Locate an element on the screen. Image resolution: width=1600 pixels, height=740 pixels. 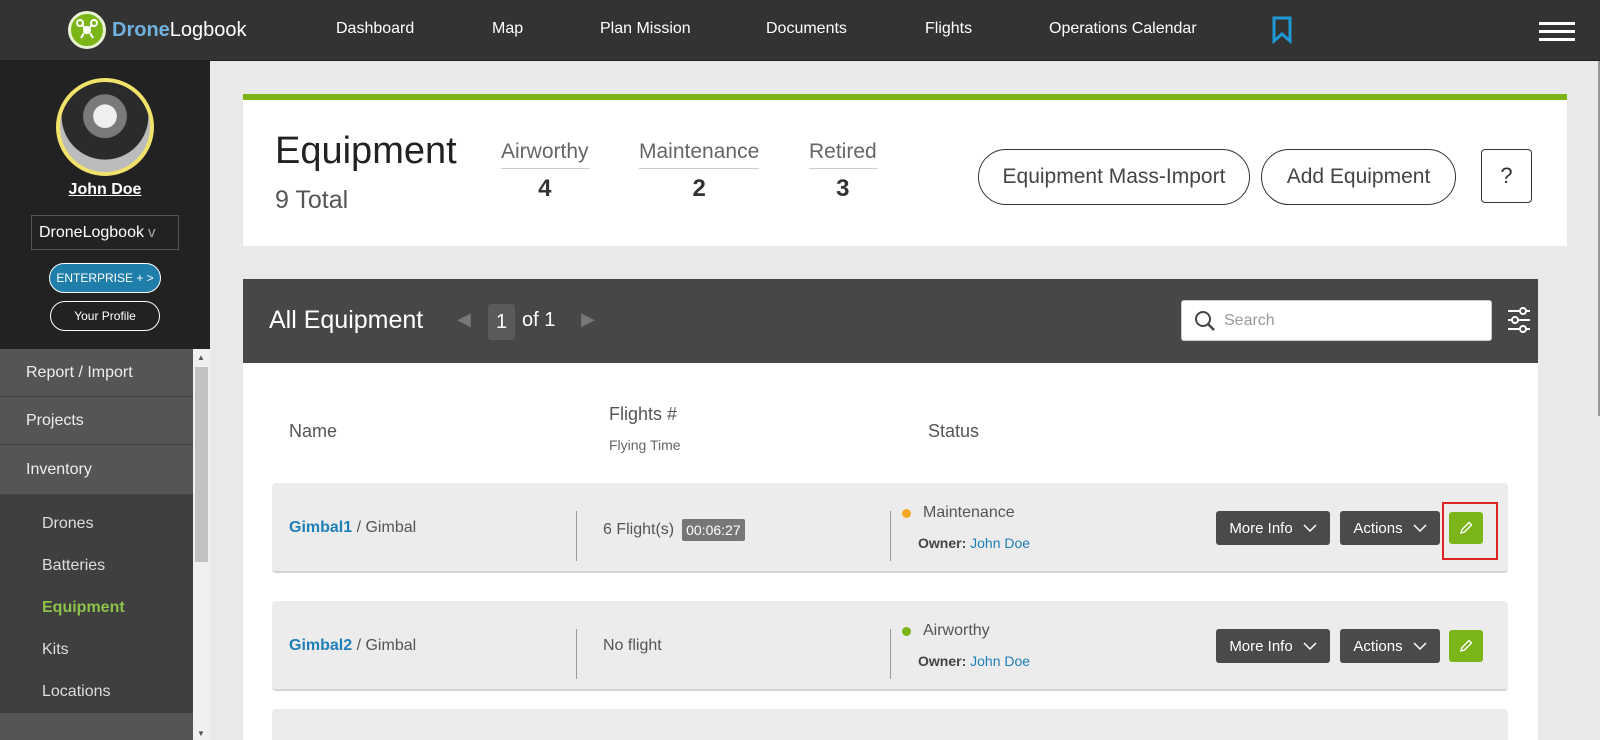
column-header-flying-time: Flying Time is located at coordinates (645, 445).